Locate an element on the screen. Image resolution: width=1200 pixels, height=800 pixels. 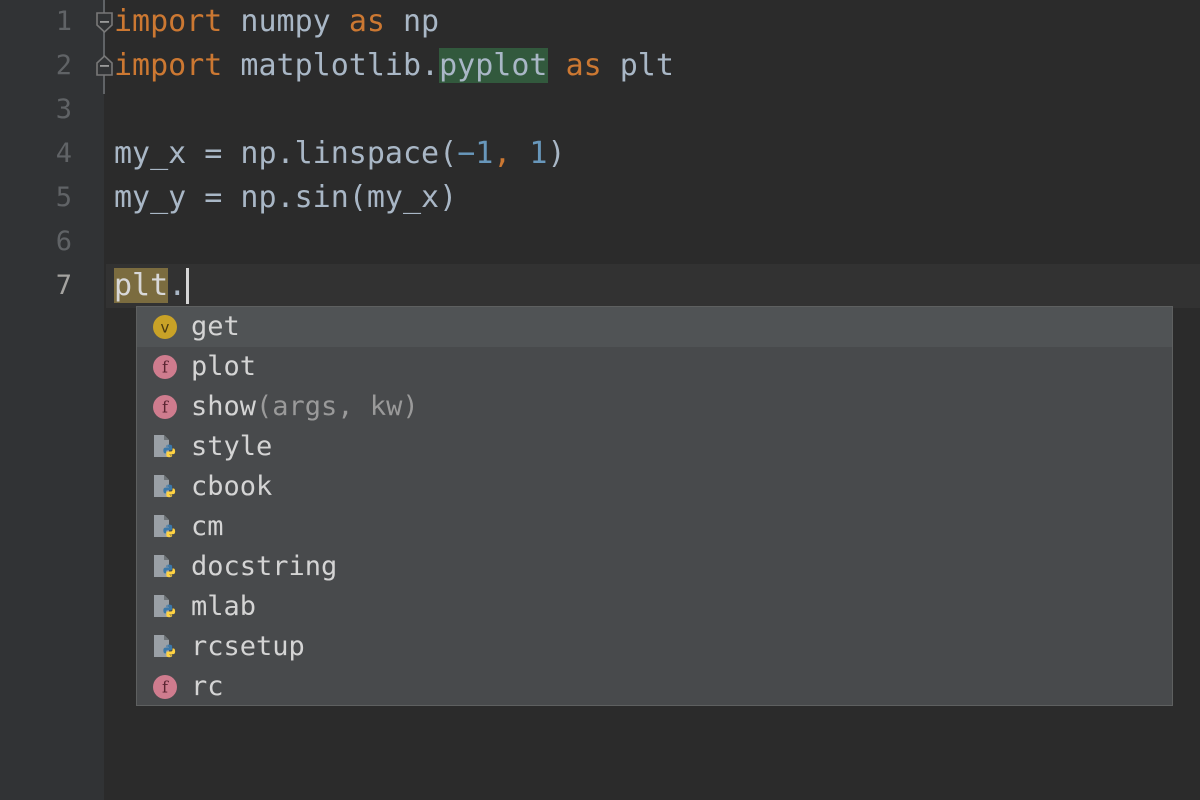
token-plain: plt is located at coordinates (637, 65).